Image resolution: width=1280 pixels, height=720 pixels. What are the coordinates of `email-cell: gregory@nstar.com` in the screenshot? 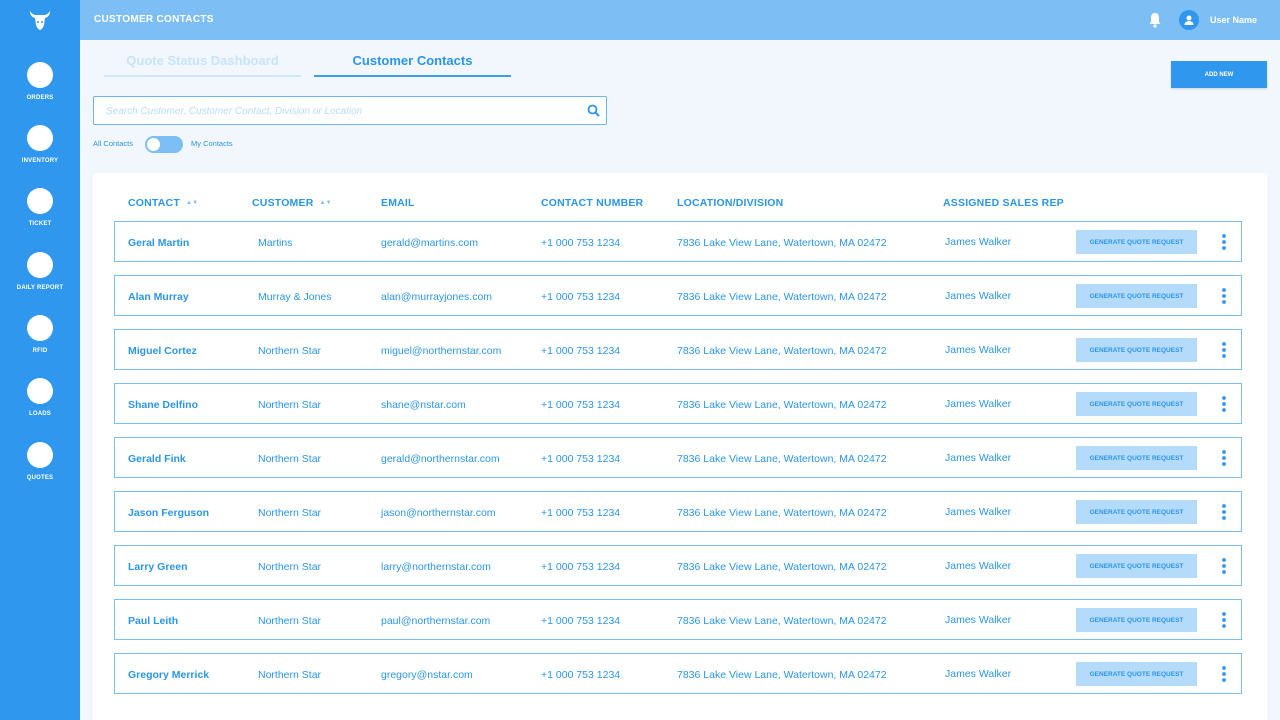 It's located at (427, 675).